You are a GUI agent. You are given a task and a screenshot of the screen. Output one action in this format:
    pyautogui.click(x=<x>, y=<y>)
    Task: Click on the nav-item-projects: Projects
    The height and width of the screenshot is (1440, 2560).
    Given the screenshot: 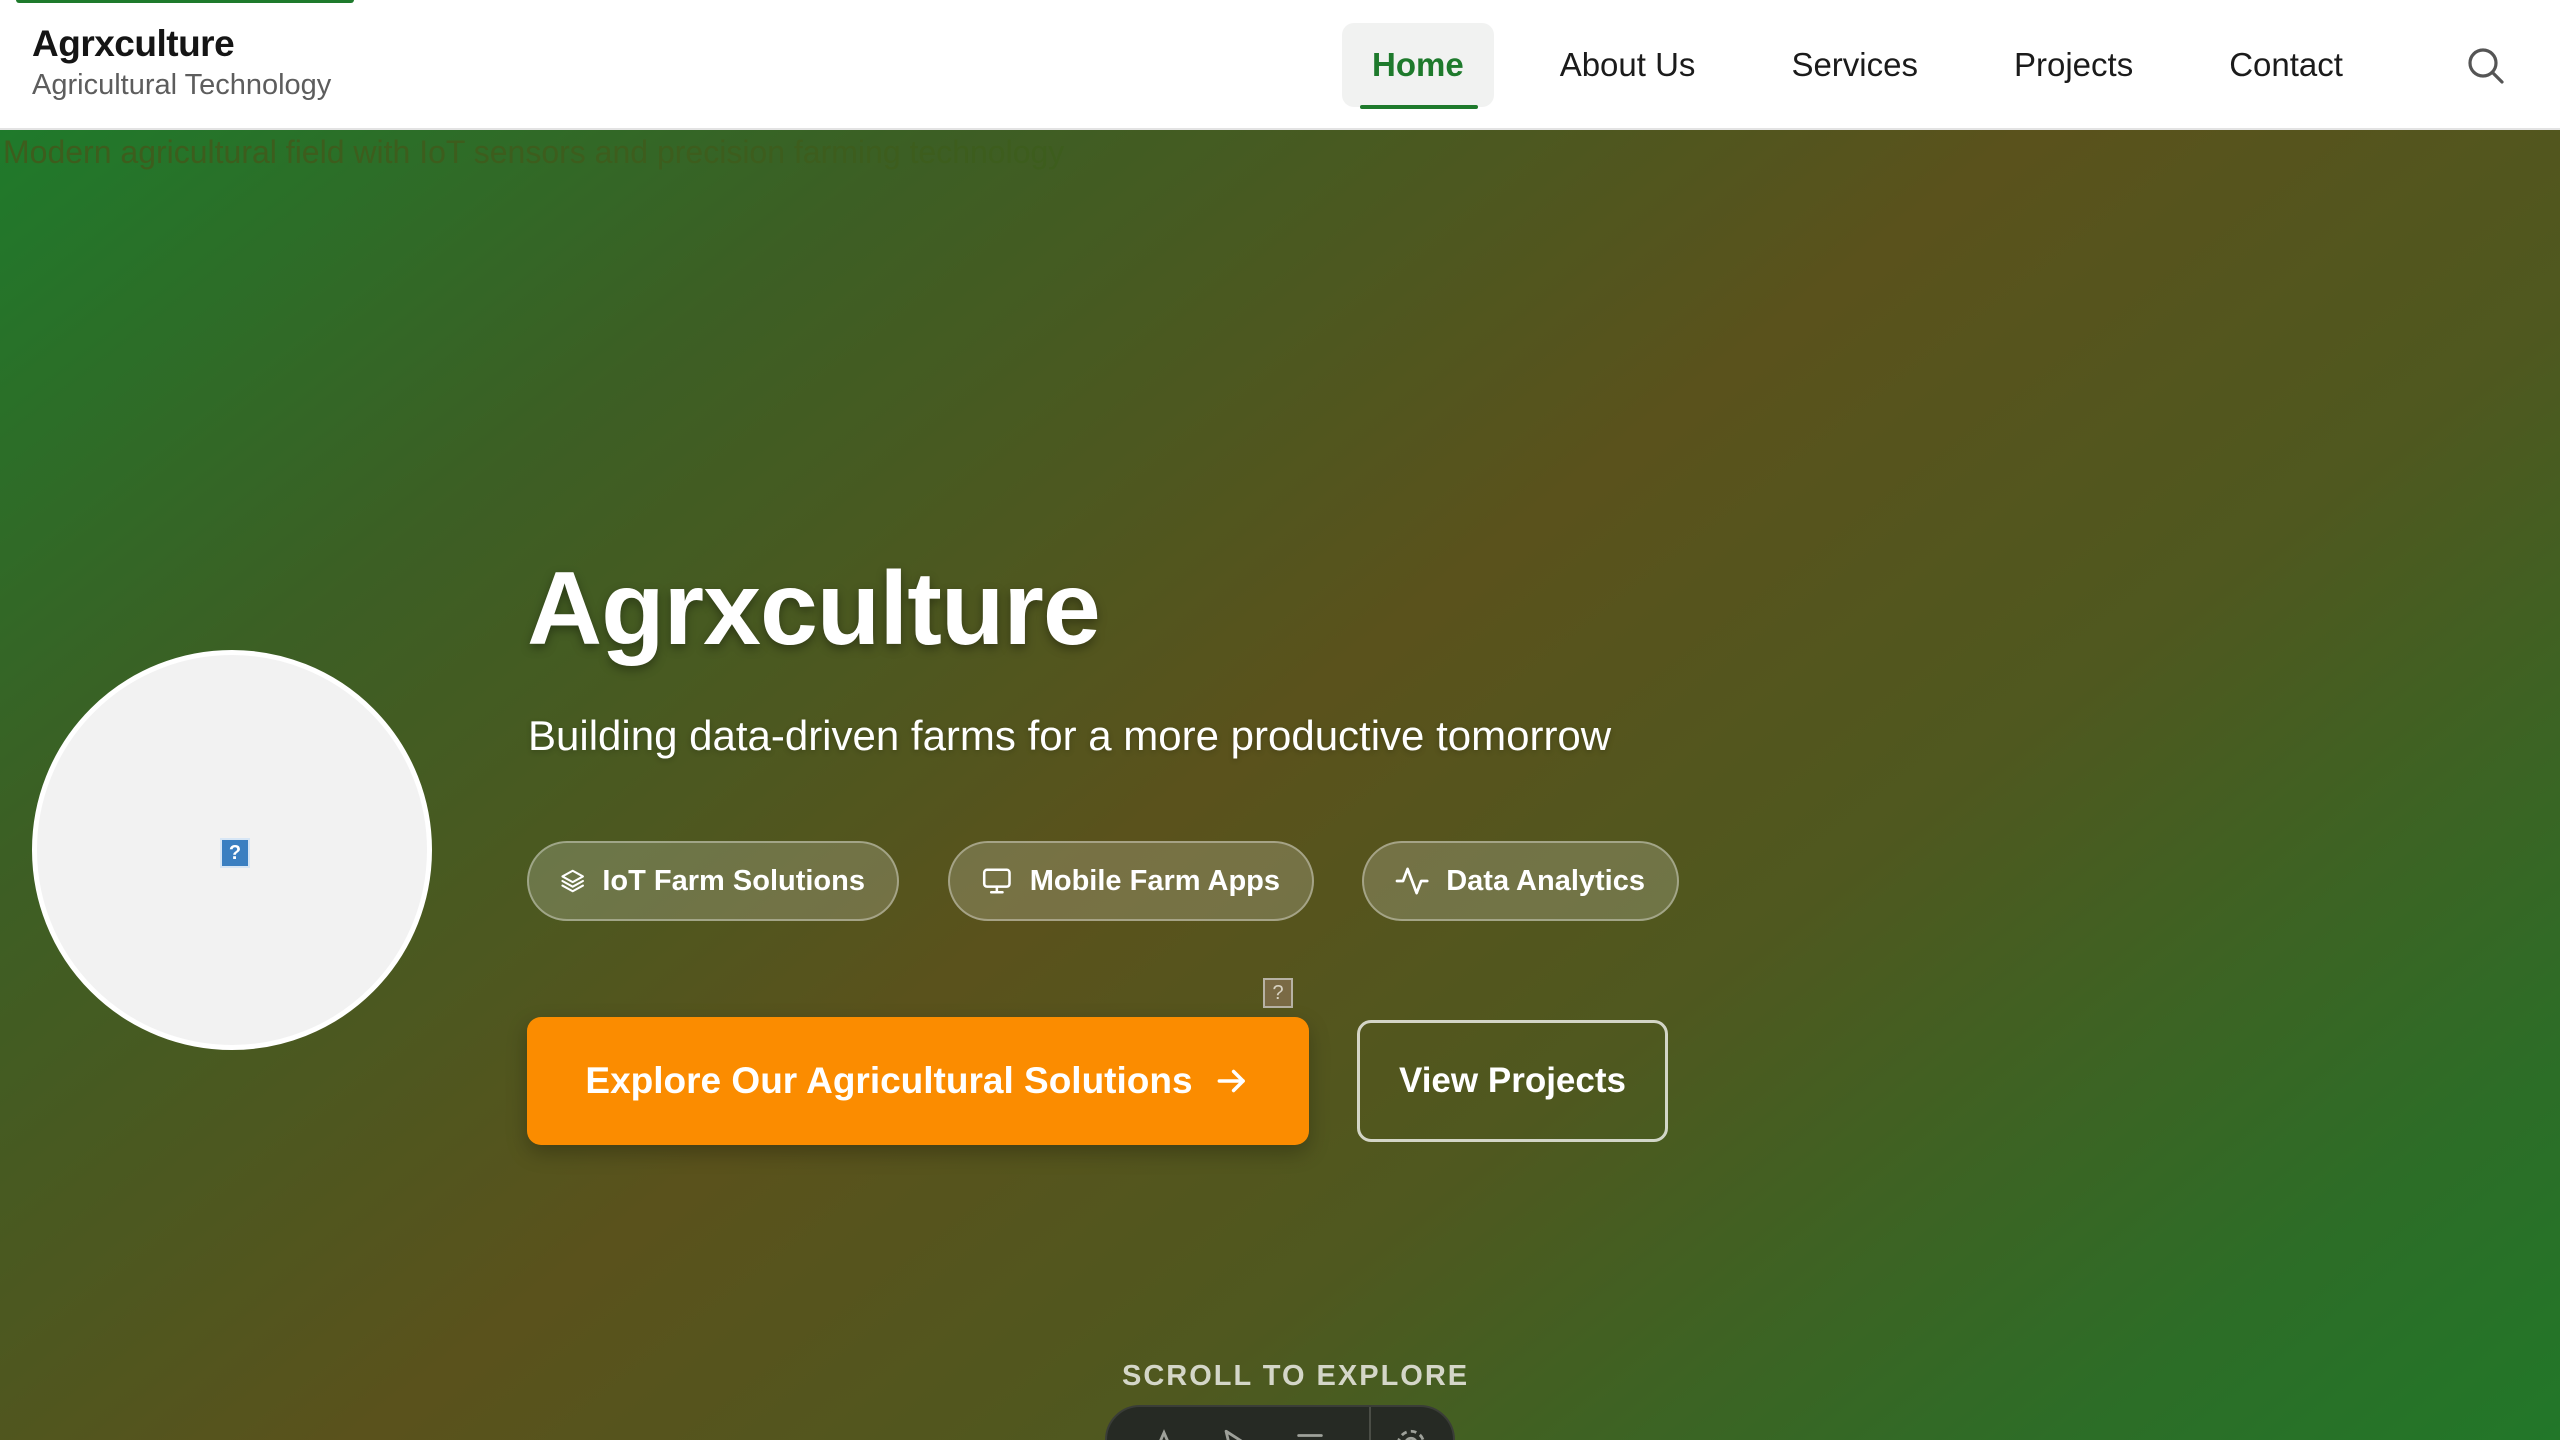 What is the action you would take?
    pyautogui.click(x=2073, y=65)
    